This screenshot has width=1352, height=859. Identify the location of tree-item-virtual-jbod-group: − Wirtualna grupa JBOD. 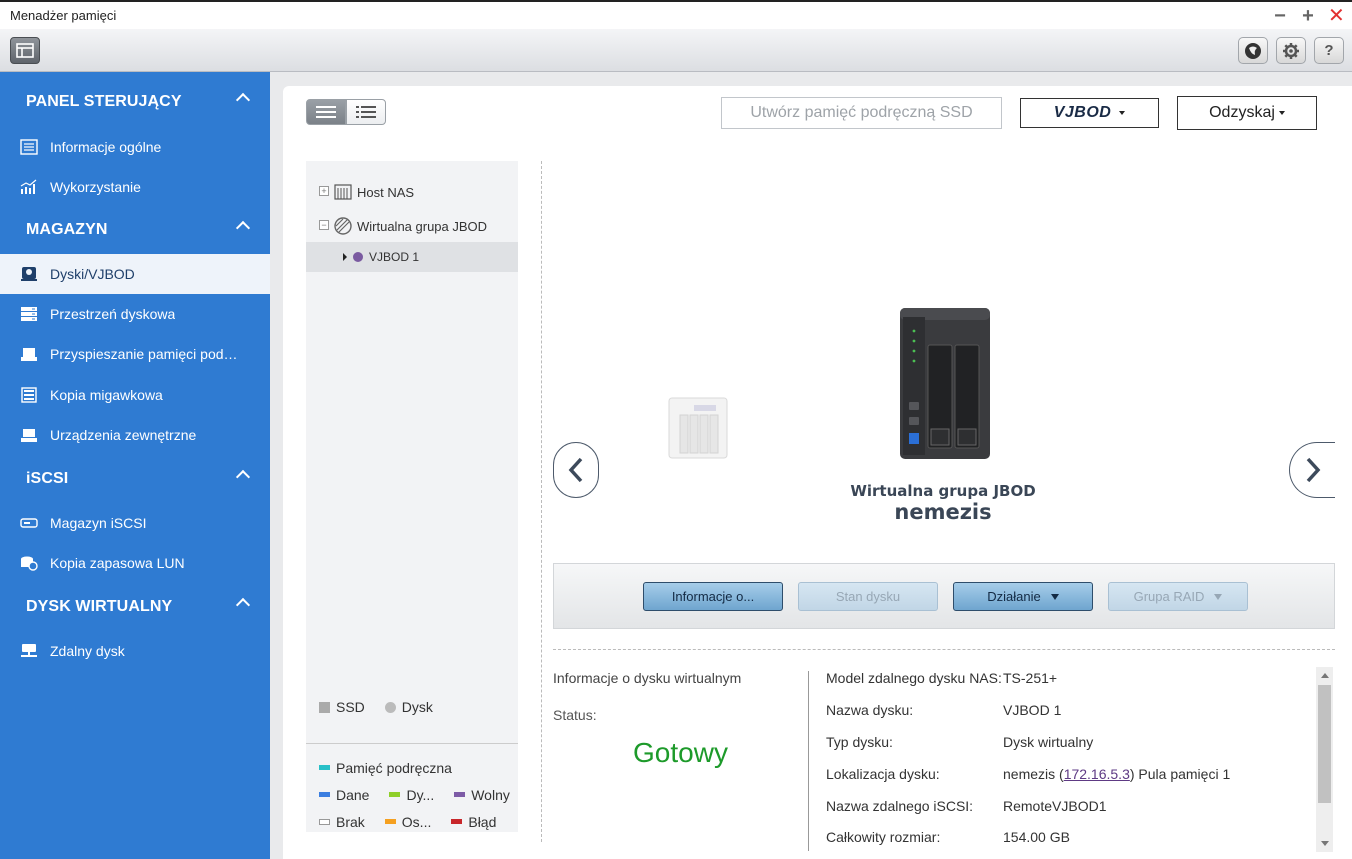
(412, 226).